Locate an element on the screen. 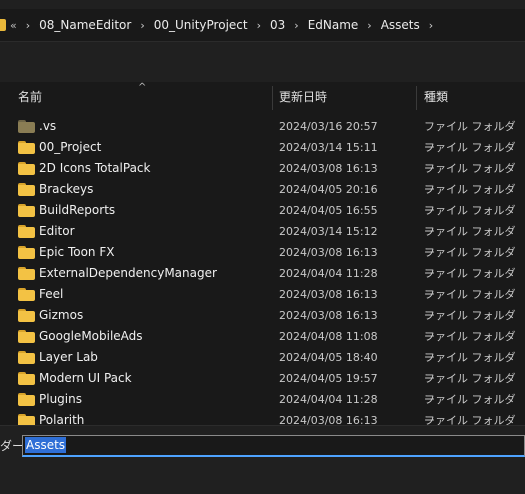 The image size is (525, 494). file-name: GoogleMobileAds is located at coordinates (91, 336).